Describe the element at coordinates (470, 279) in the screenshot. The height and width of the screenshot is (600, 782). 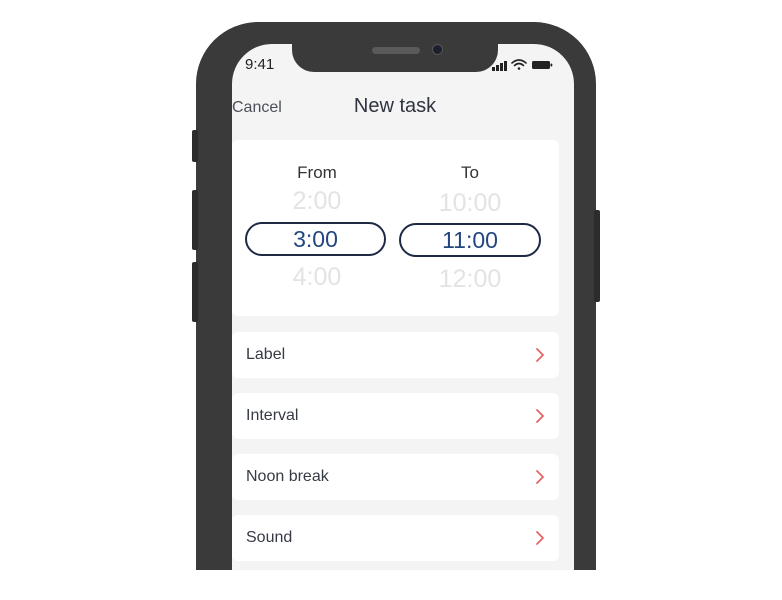
I see `to-next-option: 12:00` at that location.